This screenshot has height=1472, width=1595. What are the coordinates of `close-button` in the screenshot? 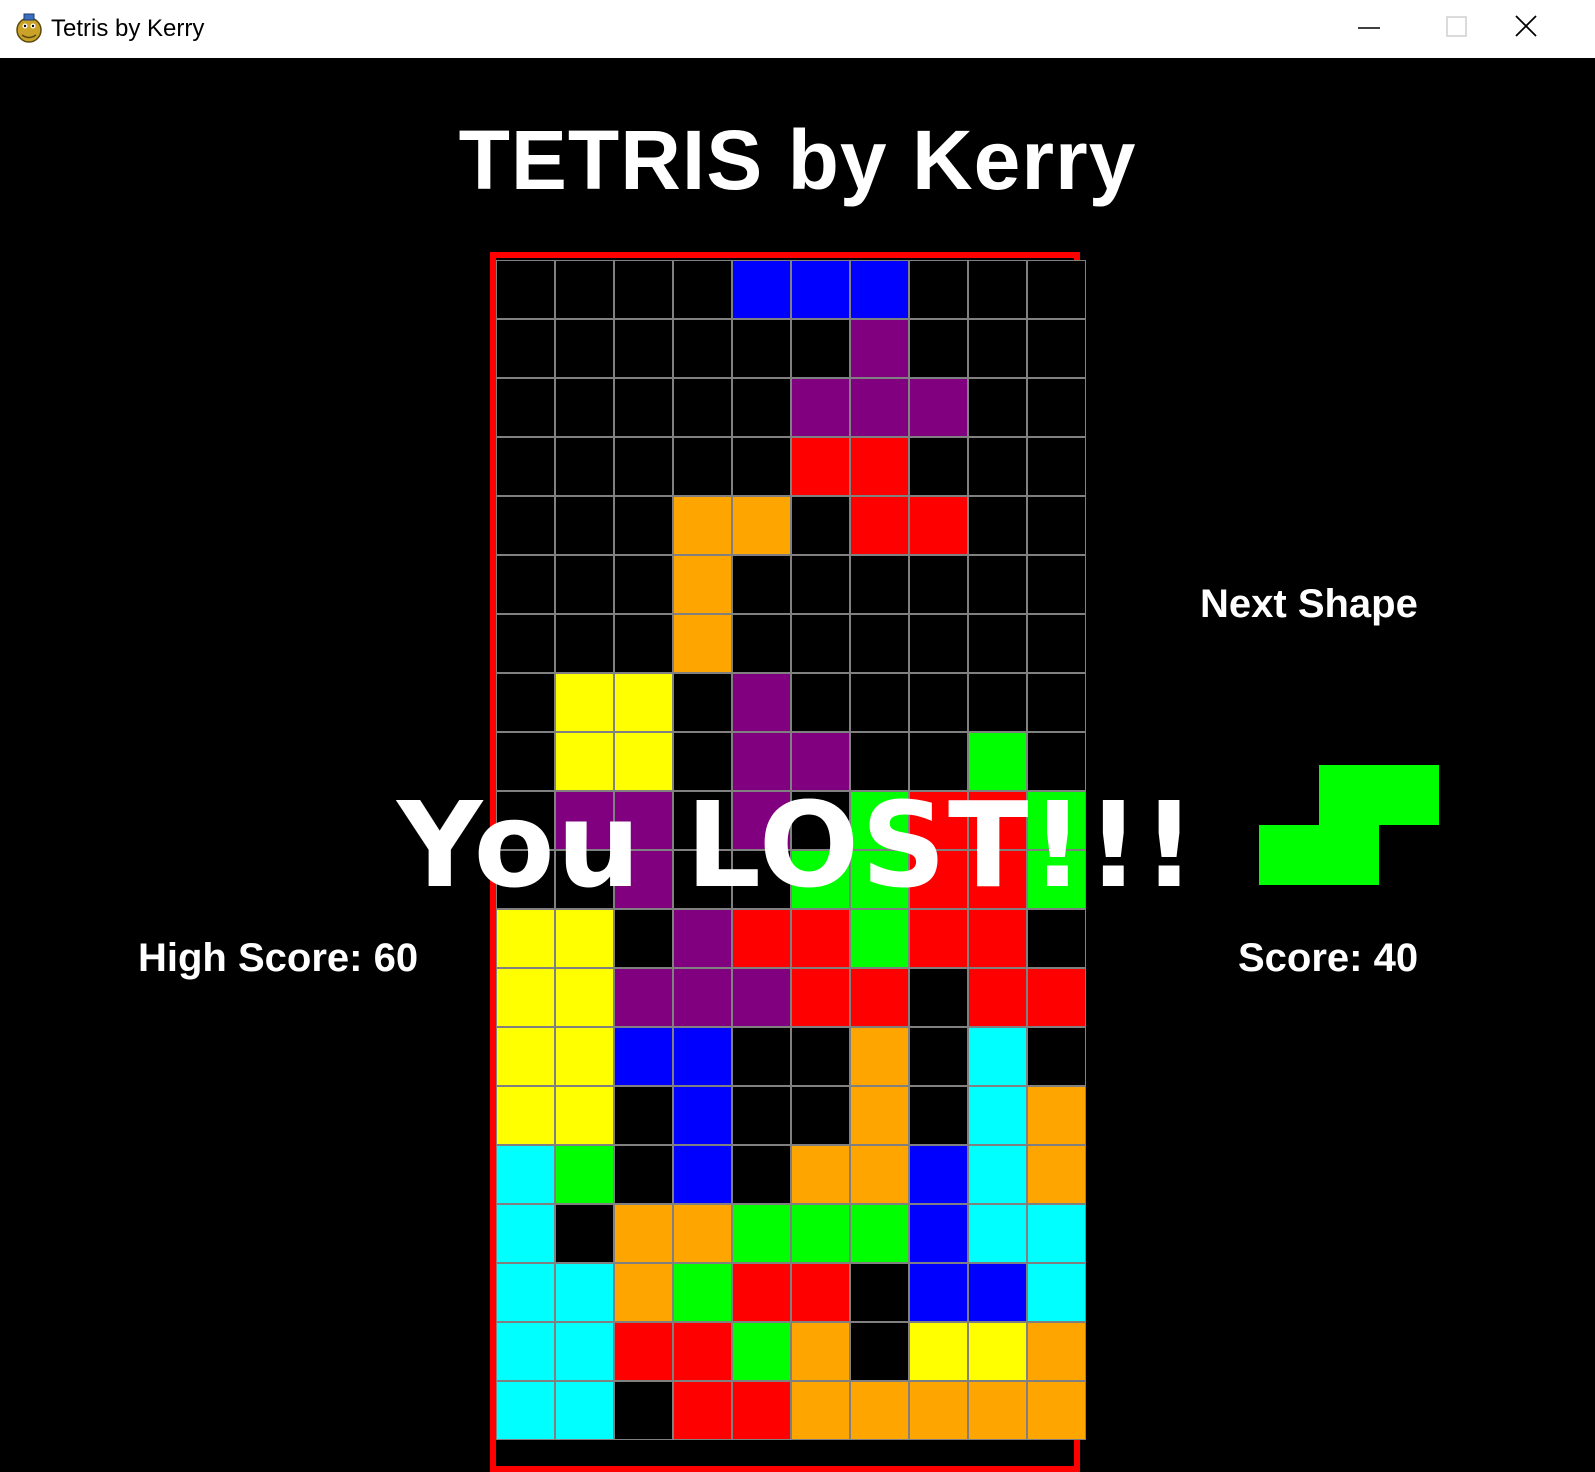 It's located at (1549, 29).